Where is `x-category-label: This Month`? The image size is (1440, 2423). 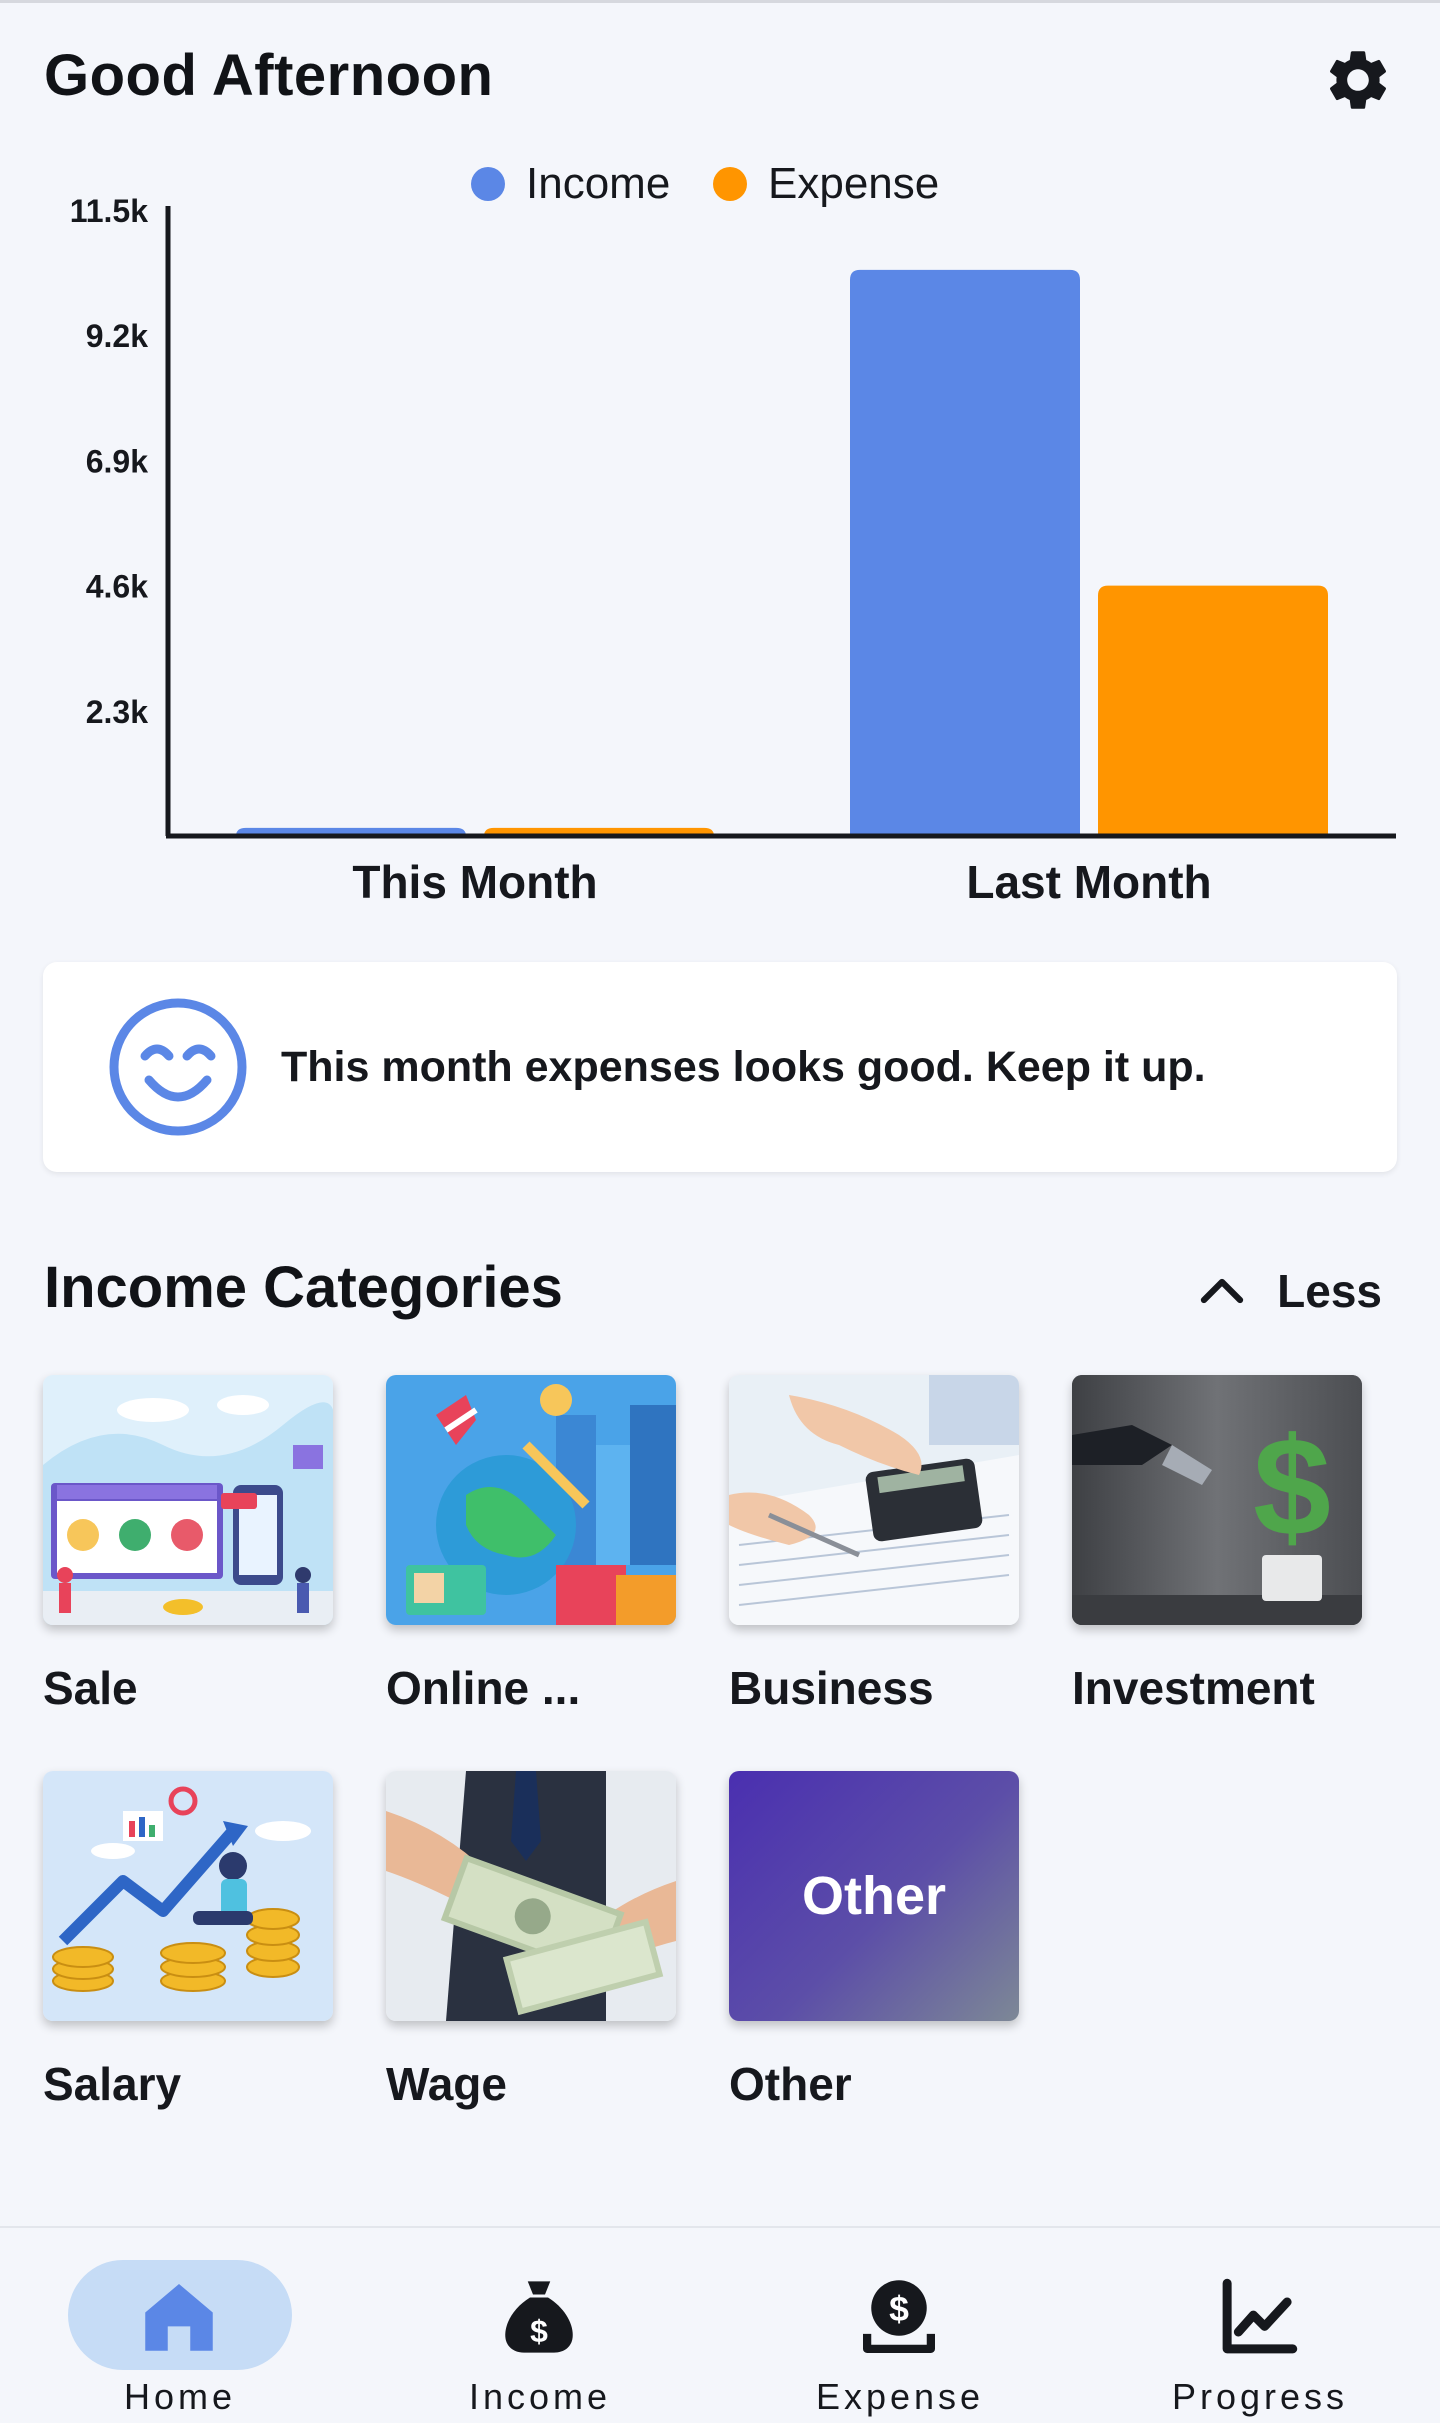
x-category-label: This Month is located at coordinates (474, 882).